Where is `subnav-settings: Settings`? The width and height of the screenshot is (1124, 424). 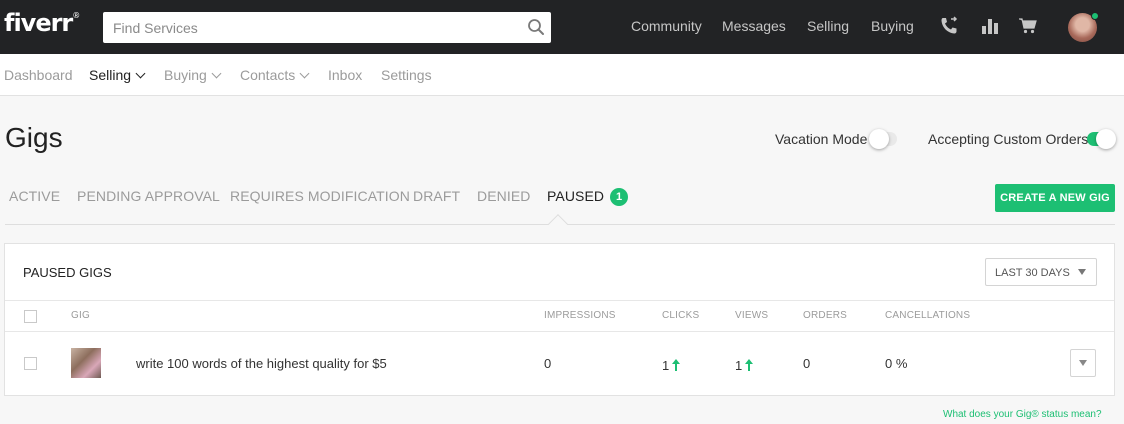 subnav-settings: Settings is located at coordinates (406, 75).